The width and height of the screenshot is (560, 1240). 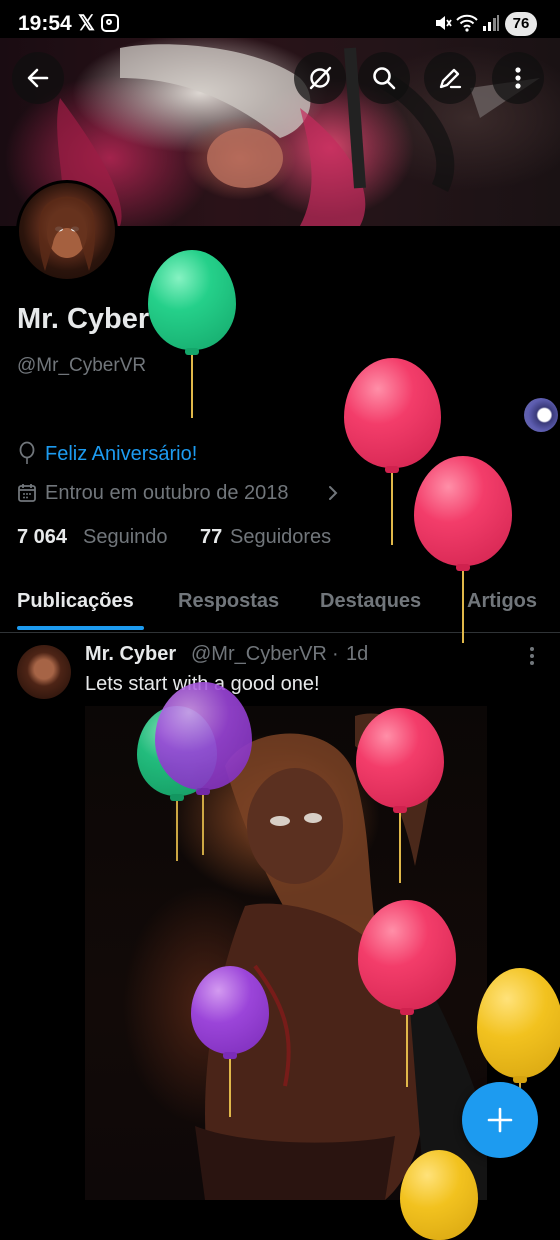 What do you see at coordinates (228, 601) in the screenshot?
I see `tab-respostas: Respostas` at bounding box center [228, 601].